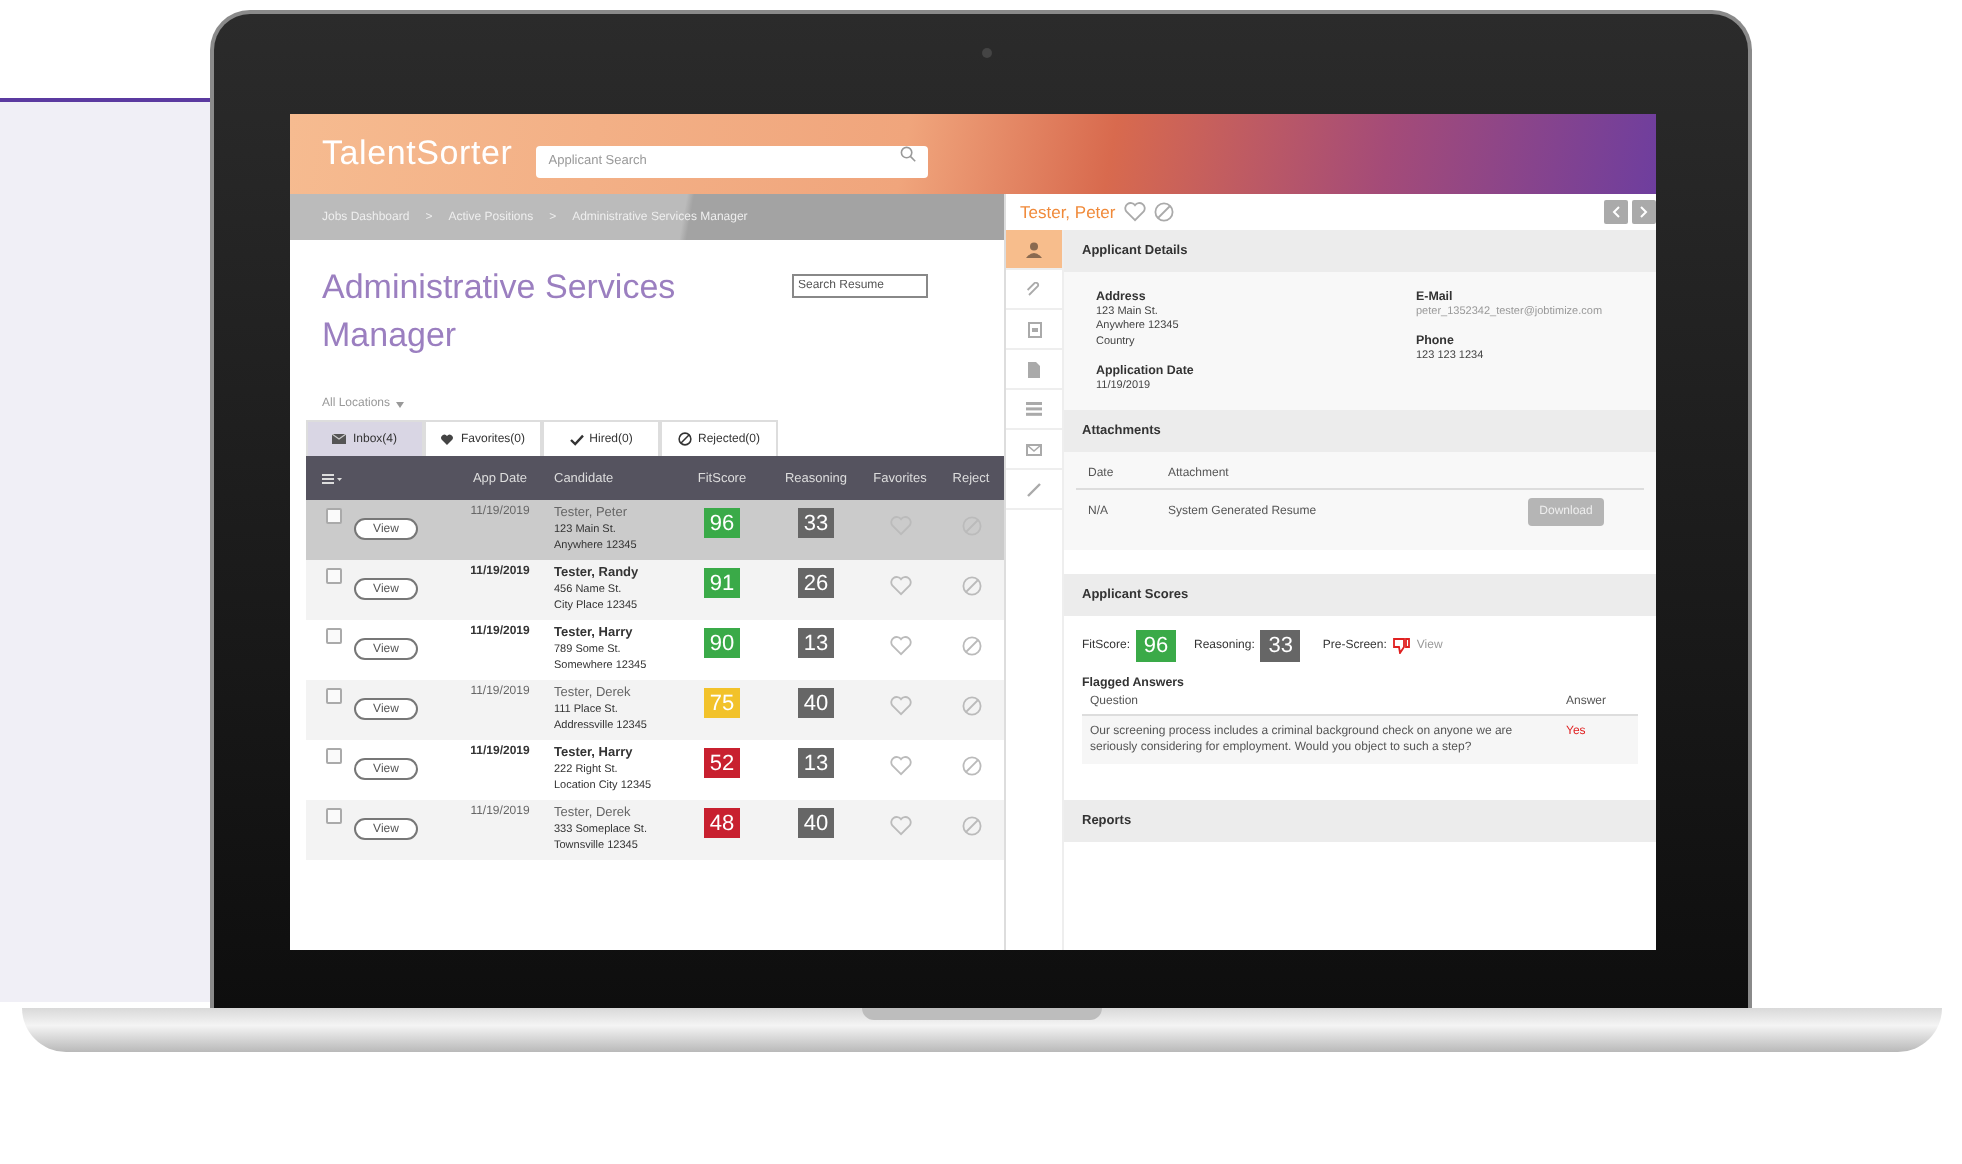 The image size is (1962, 1164). What do you see at coordinates (722, 703) in the screenshot?
I see `fitscore-badge: 75` at bounding box center [722, 703].